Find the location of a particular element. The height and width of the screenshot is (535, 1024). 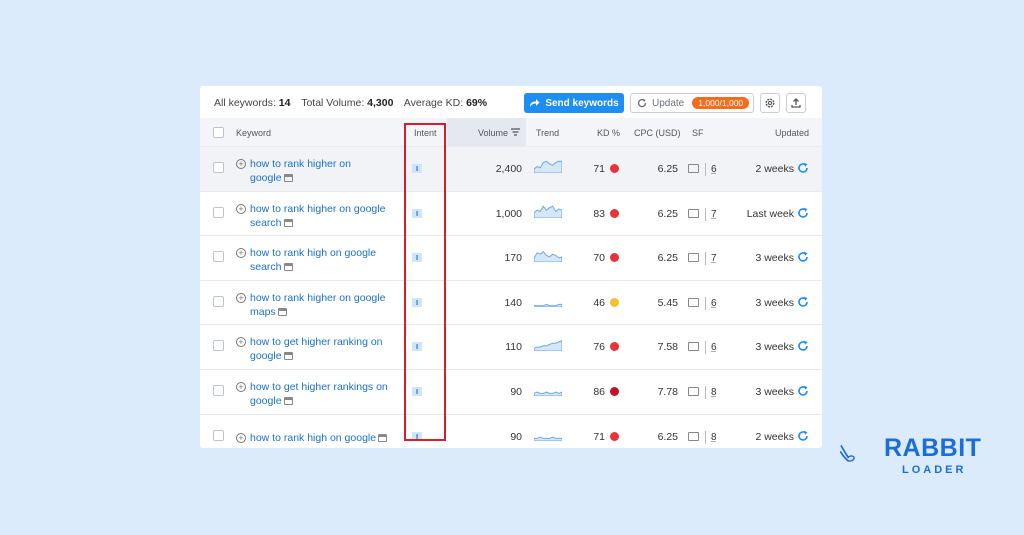

trend-sparkline is located at coordinates (548, 346).